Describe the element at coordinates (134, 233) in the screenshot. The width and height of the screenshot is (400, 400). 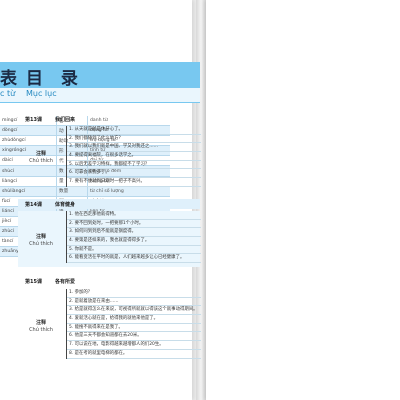
I see `note-line: 3. 如何同到到后不能就是钢度得。` at that location.